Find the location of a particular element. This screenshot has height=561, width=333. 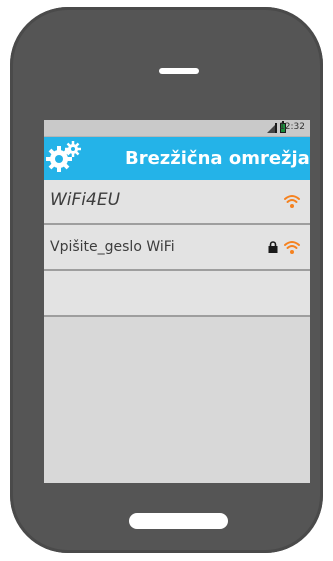

gears-icon is located at coordinates (63, 156).